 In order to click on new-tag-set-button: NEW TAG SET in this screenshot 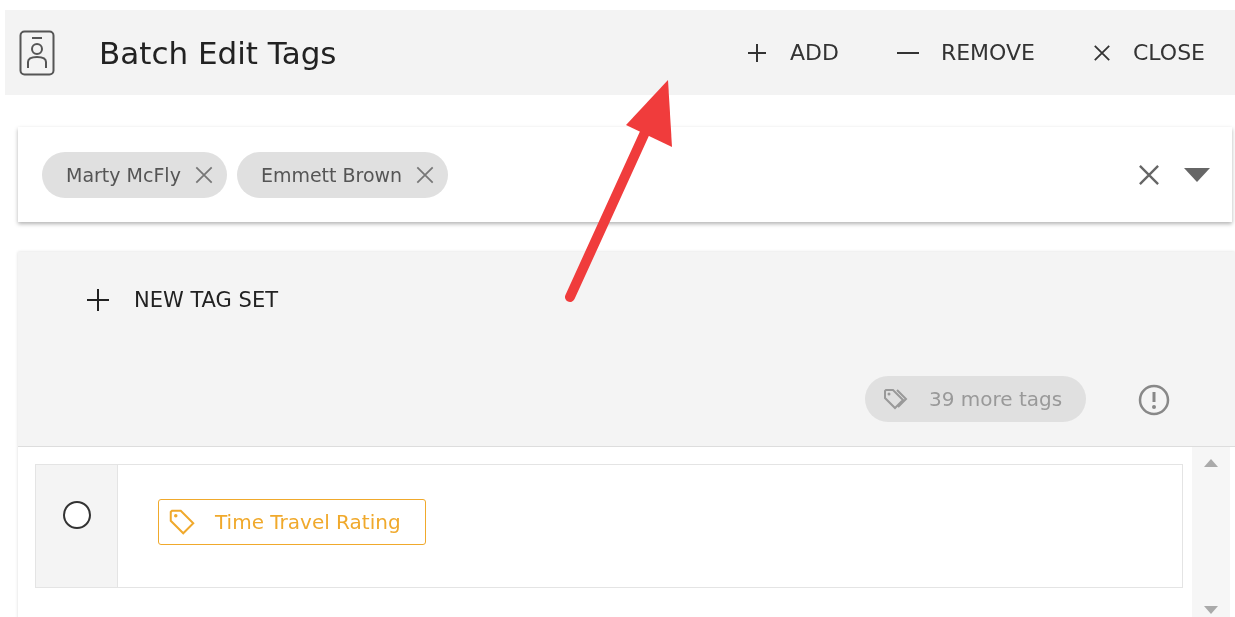, I will do `click(182, 300)`.